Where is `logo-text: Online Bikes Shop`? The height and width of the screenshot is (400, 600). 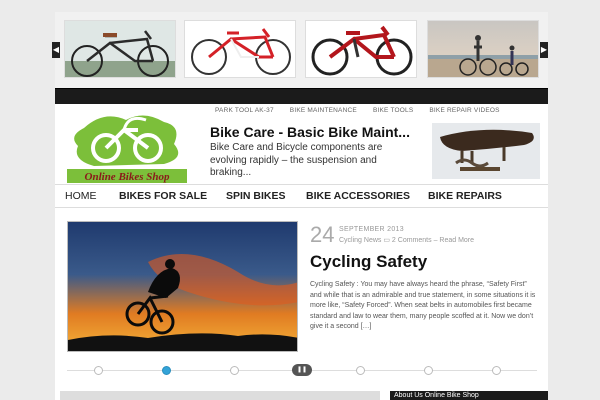
logo-text: Online Bikes Shop is located at coordinates (127, 177).